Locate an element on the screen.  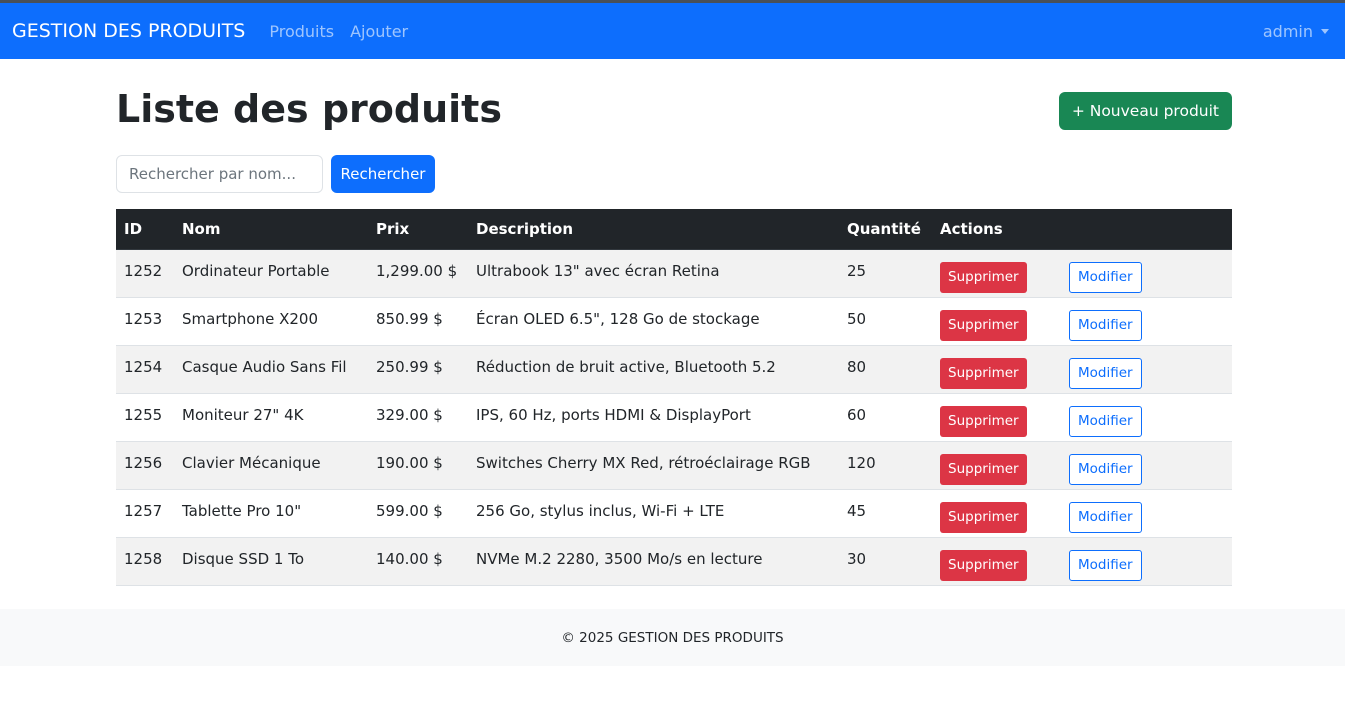
cell-prix: 140.00 $ is located at coordinates (418, 561).